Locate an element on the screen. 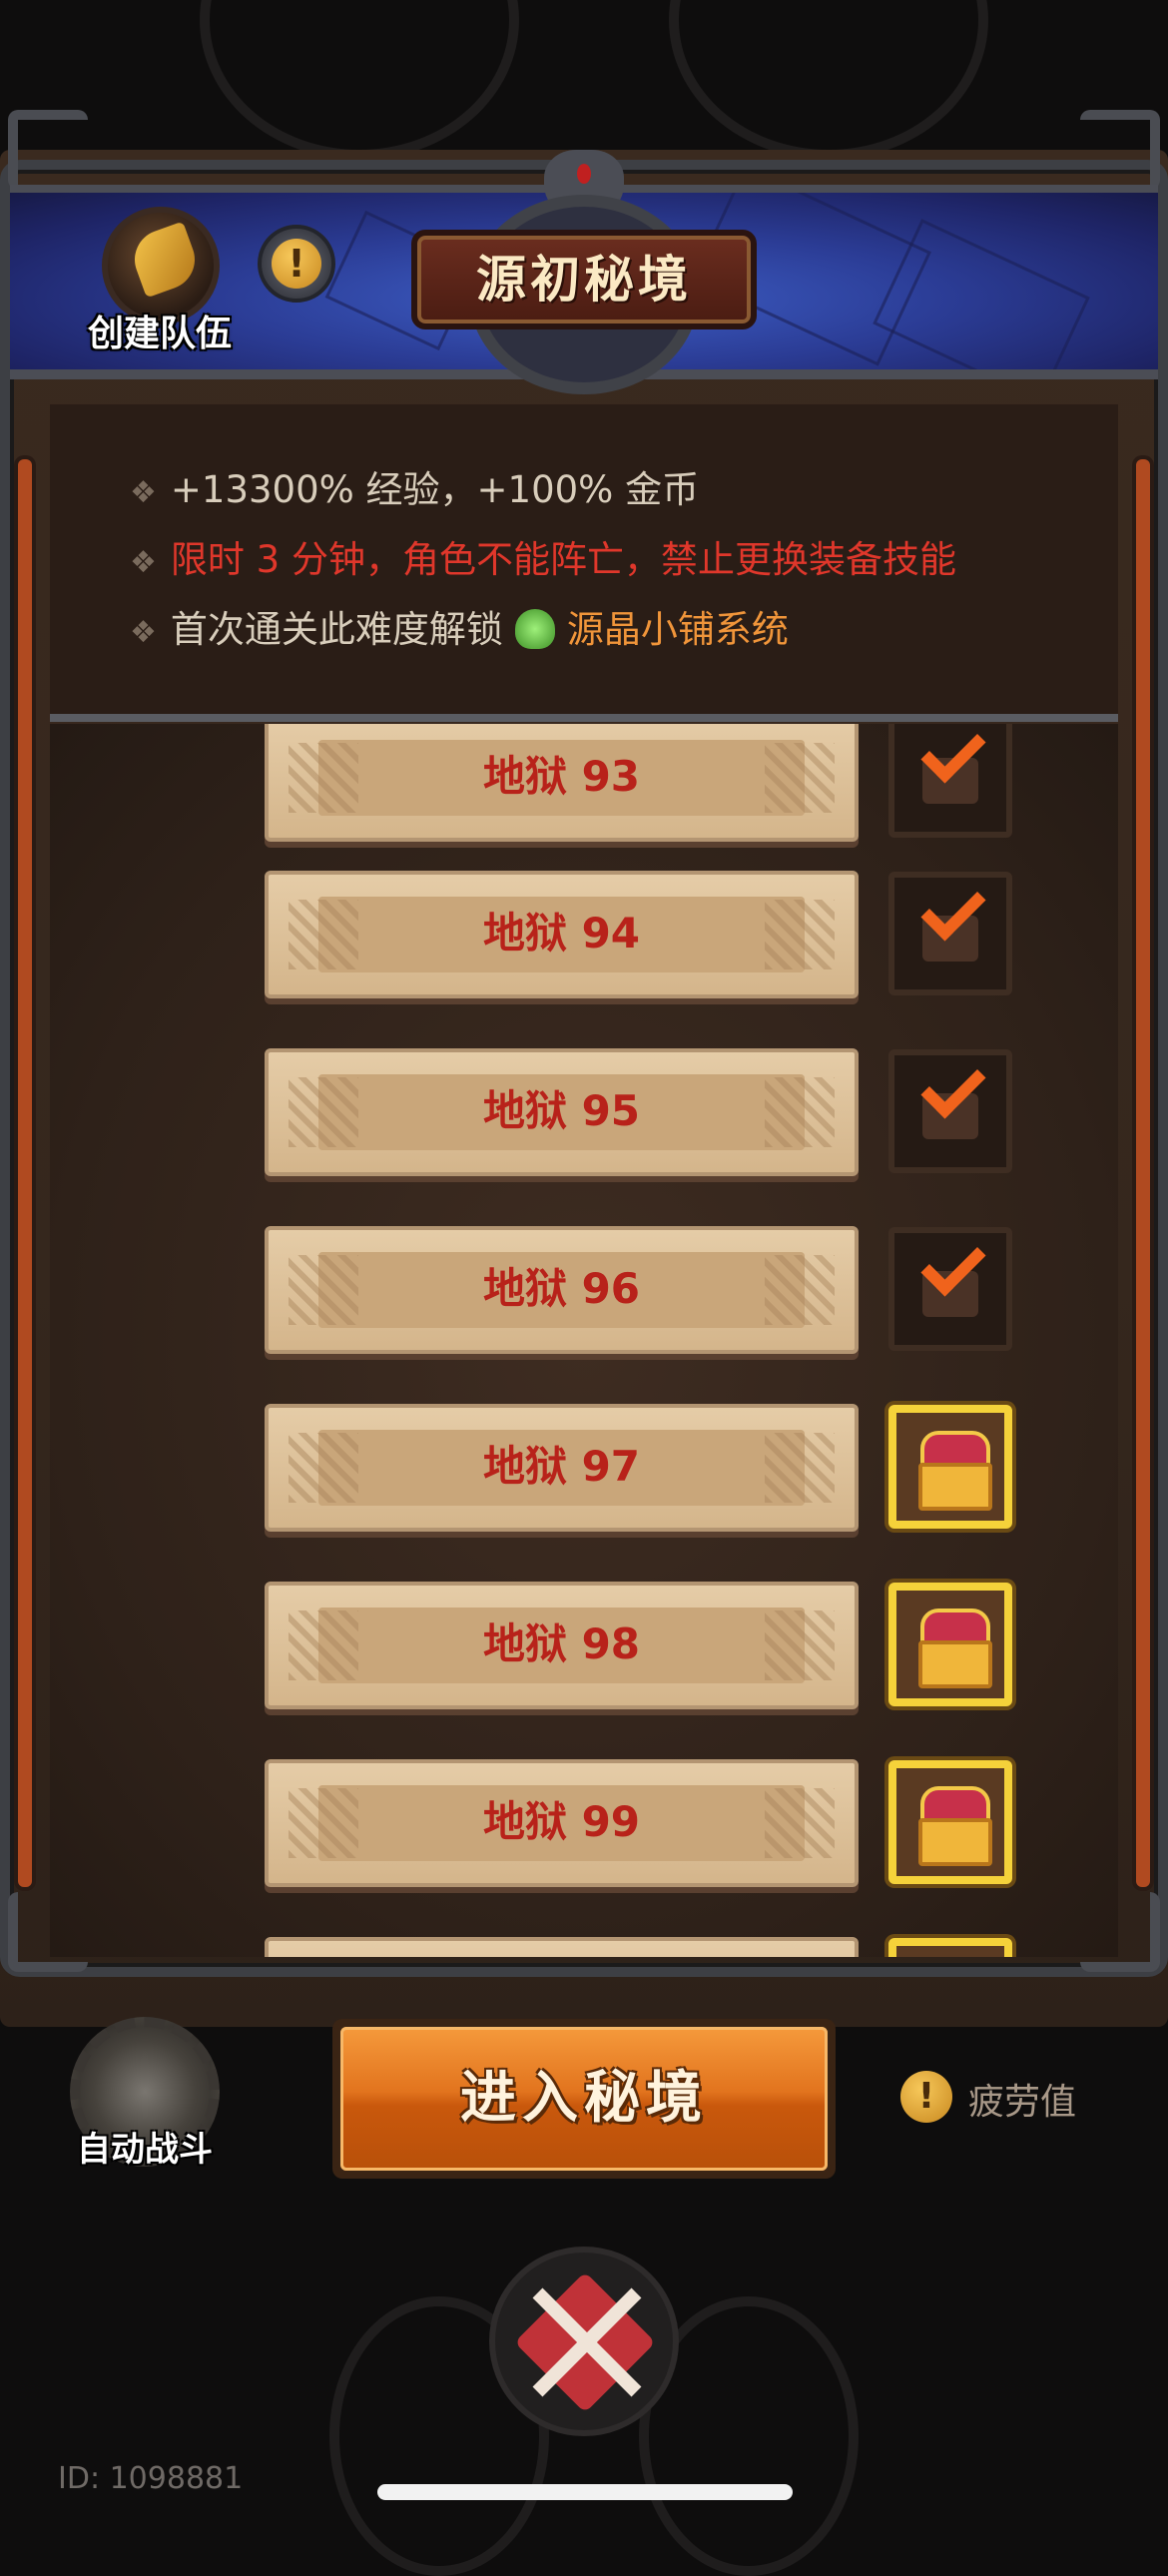  unlock-system-name: 源晶小铺系统 is located at coordinates (677, 629).